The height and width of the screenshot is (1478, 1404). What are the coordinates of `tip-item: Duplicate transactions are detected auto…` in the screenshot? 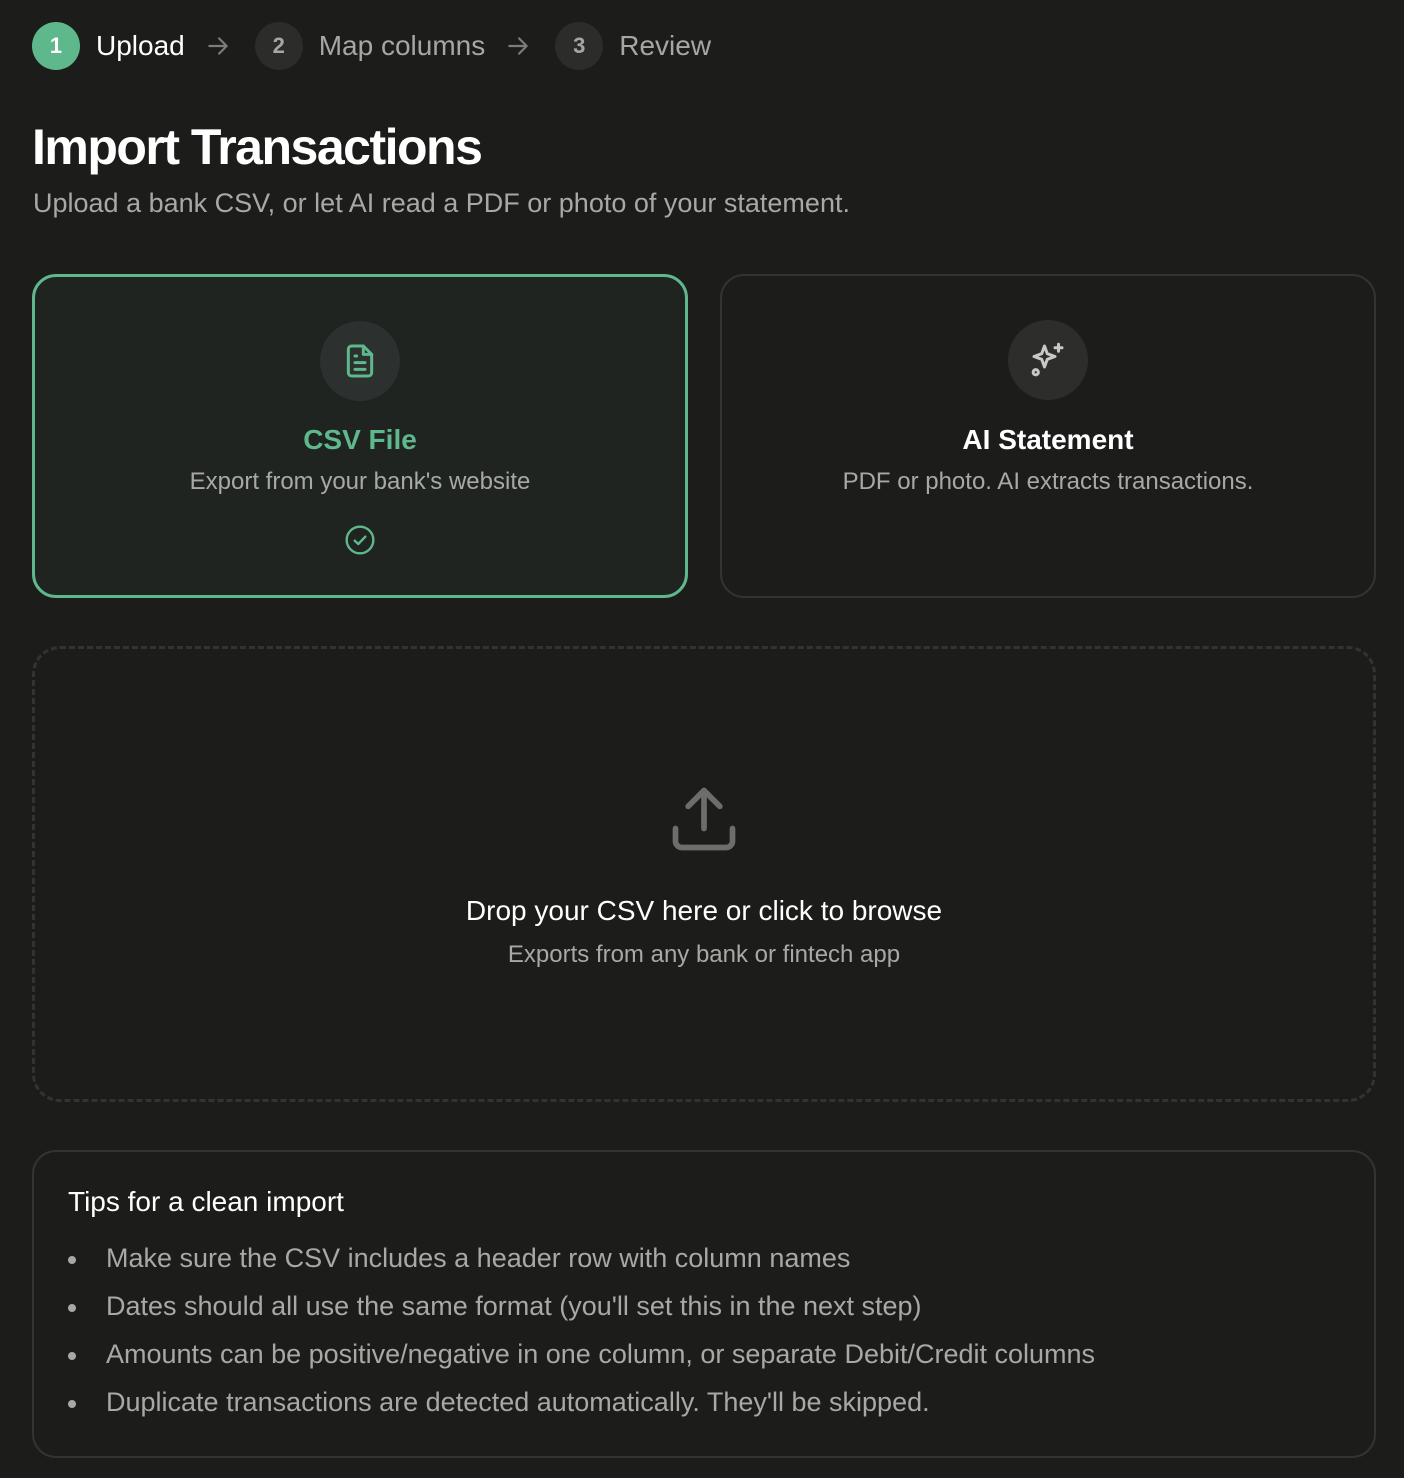 It's located at (704, 1402).